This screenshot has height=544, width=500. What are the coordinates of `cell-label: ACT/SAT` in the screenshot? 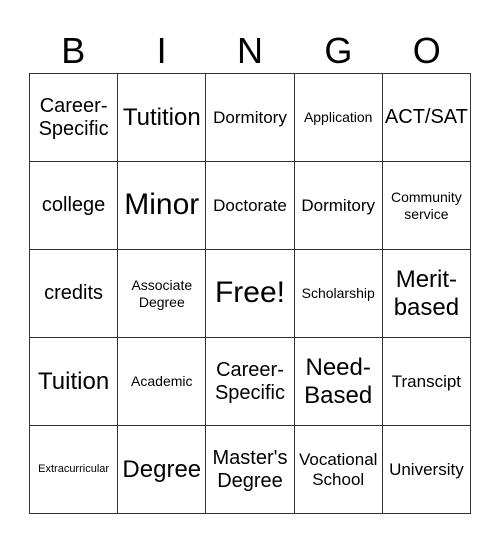 It's located at (426, 117).